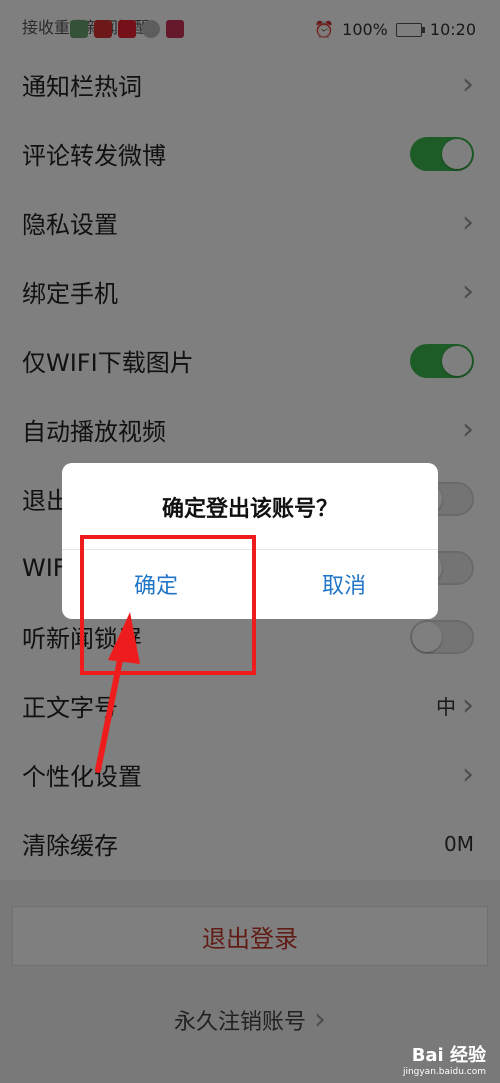 The image size is (500, 1083). I want to click on watermark: Bai 经验 jingyan.baidu.com, so click(444, 1059).